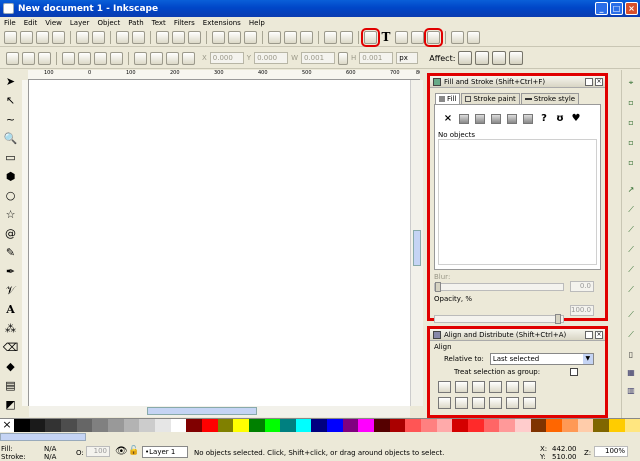 This screenshot has width=640, height=461. What do you see at coordinates (574, 372) in the screenshot?
I see `treat-as-group-checkbox` at bounding box center [574, 372].